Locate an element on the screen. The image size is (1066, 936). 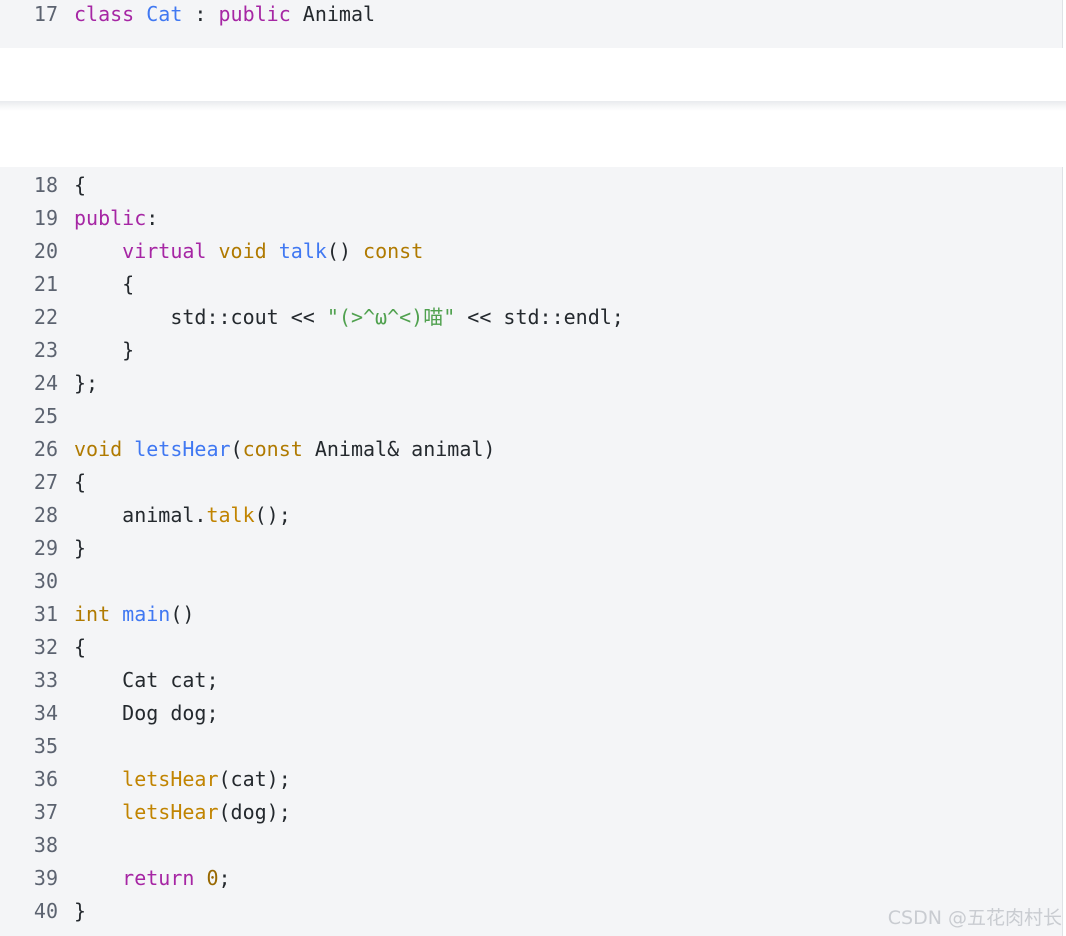
line-source: letsHear(cat); is located at coordinates (182, 779).